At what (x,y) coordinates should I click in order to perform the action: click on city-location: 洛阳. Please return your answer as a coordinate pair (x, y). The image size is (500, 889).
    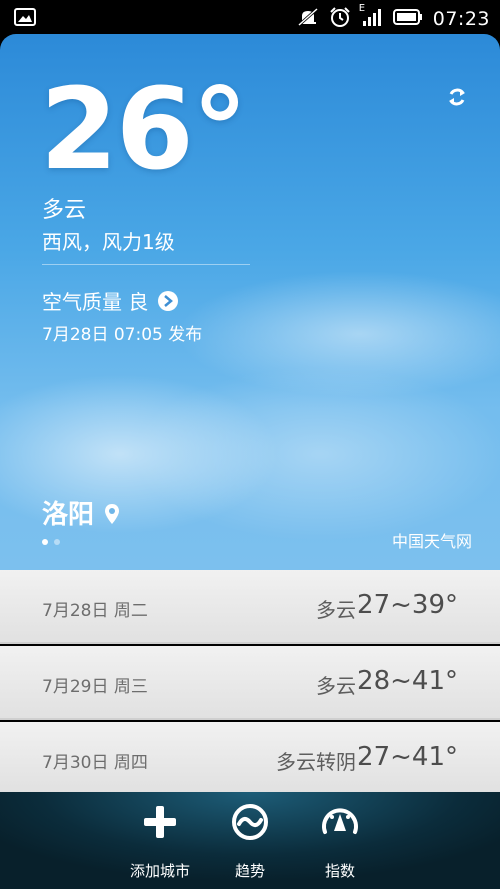
    Looking at the image, I should click on (81, 512).